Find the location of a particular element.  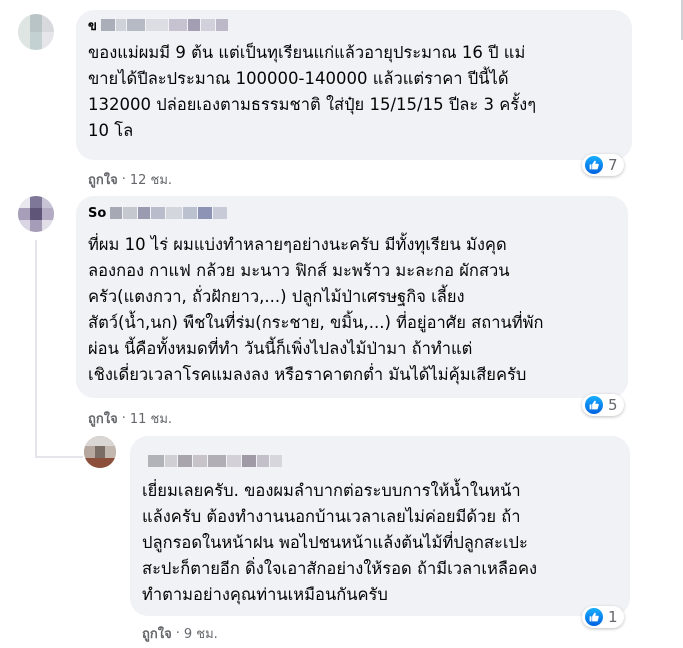

timestamp: 12 ชม. is located at coordinates (151, 179).